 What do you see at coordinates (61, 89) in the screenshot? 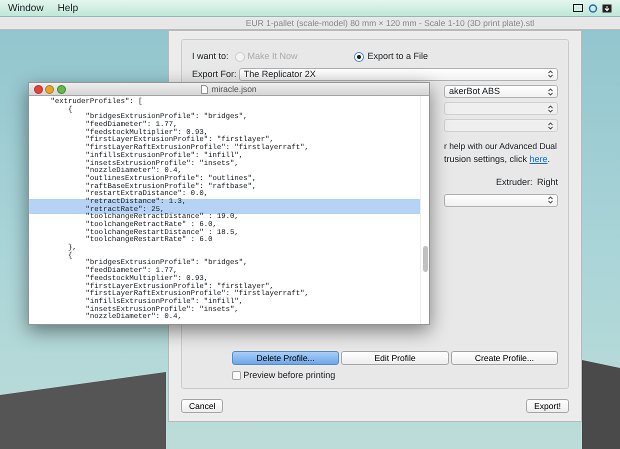
I see `zoom-button` at bounding box center [61, 89].